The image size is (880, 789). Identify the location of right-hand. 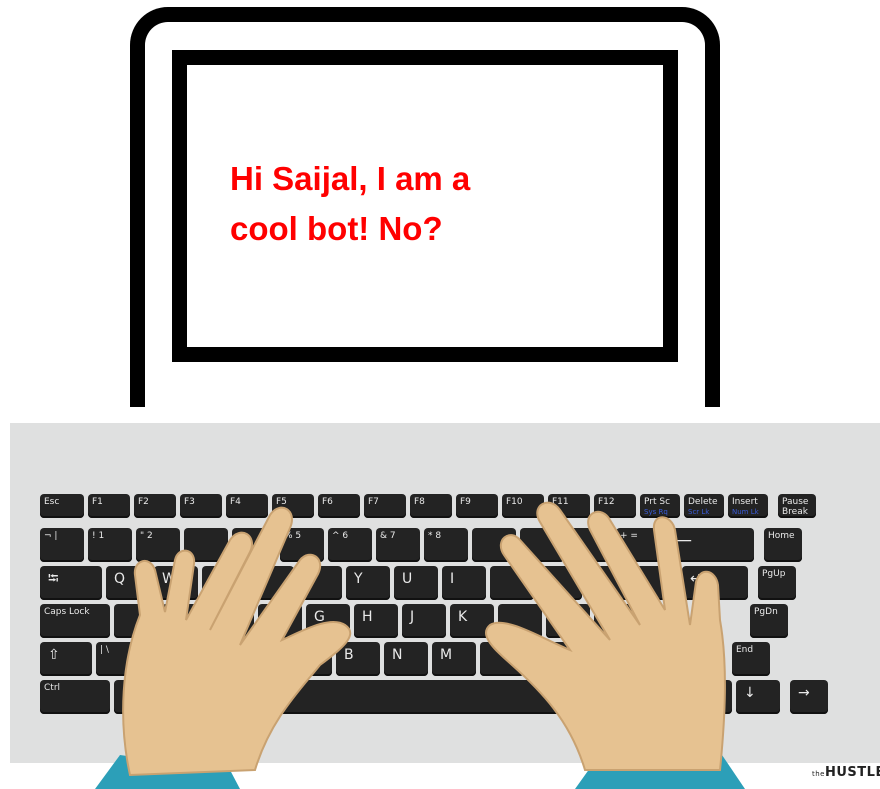
(605, 636).